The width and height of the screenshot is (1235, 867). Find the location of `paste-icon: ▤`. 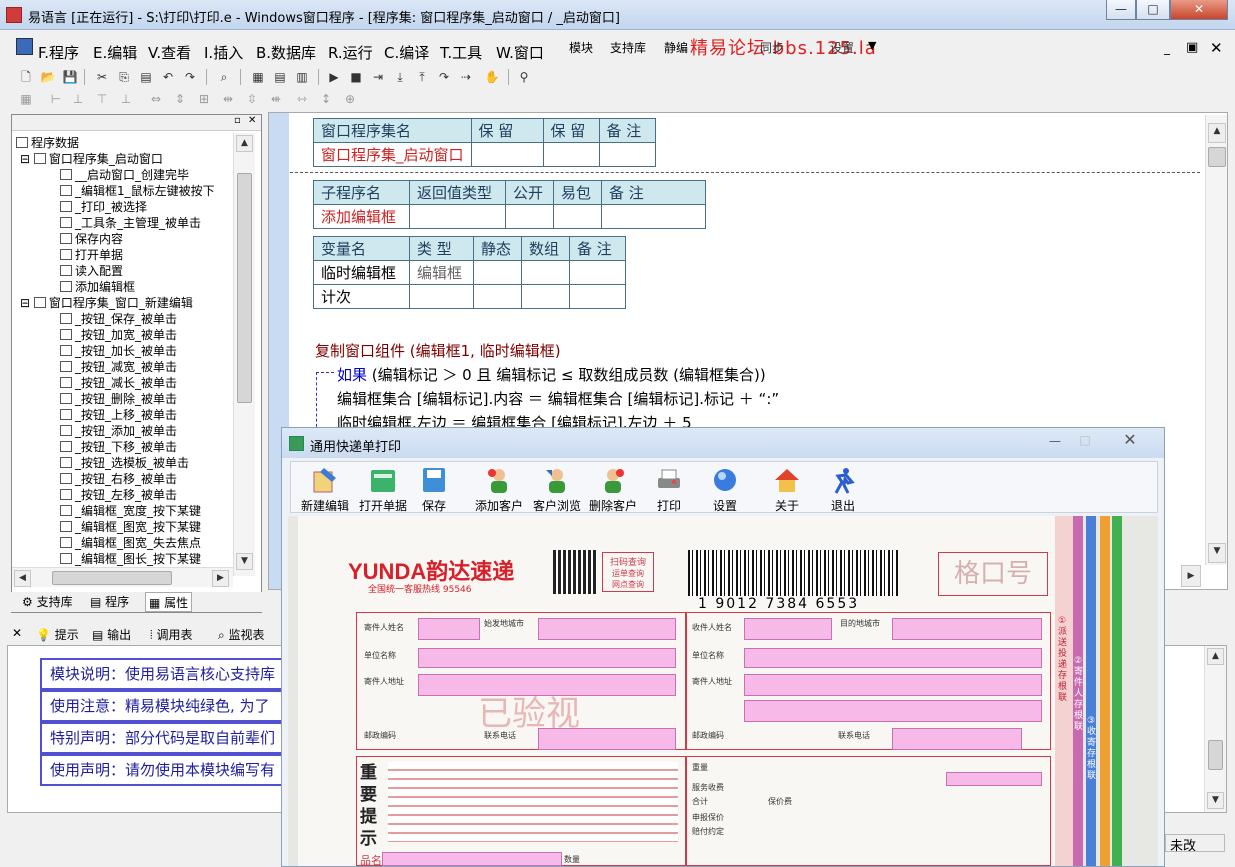

paste-icon: ▤ is located at coordinates (146, 77).